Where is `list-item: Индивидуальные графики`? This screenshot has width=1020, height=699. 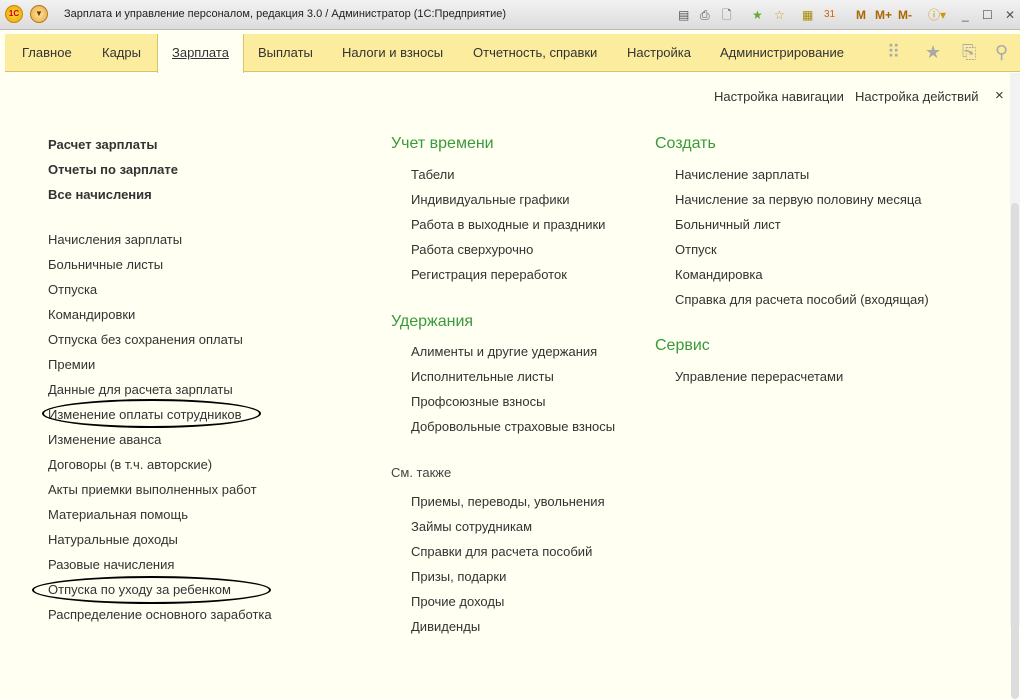
list-item: Индивидуальные графики is located at coordinates (490, 199).